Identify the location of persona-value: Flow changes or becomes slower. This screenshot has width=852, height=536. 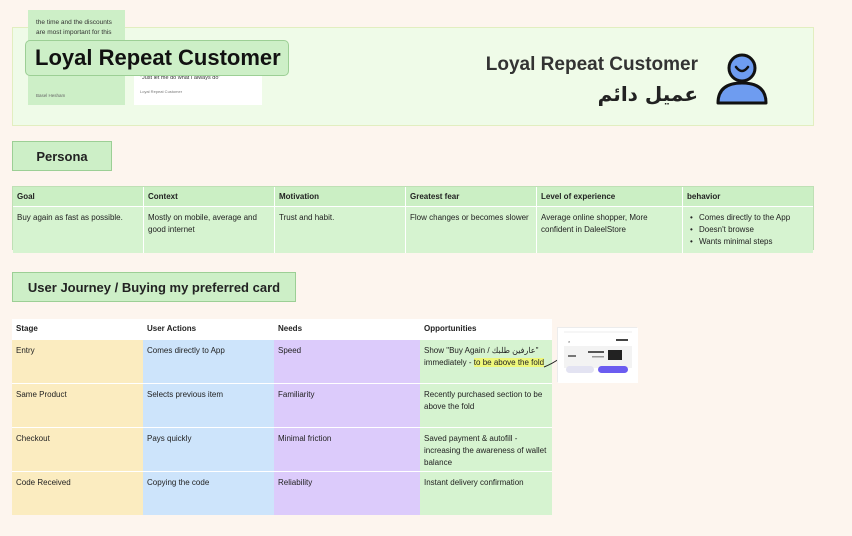
(469, 217).